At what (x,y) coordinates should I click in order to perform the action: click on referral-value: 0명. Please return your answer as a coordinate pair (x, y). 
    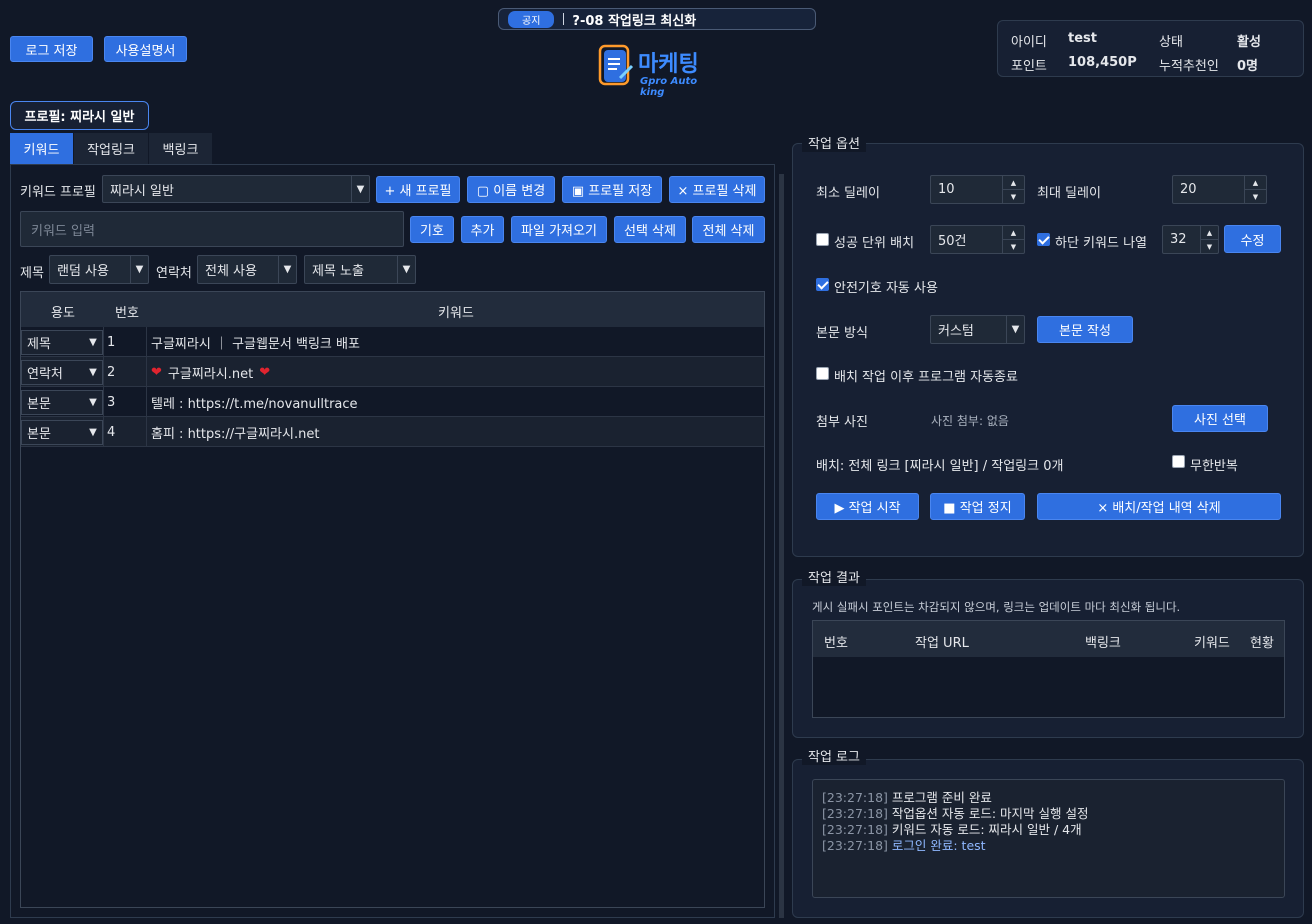
    Looking at the image, I should click on (1248, 66).